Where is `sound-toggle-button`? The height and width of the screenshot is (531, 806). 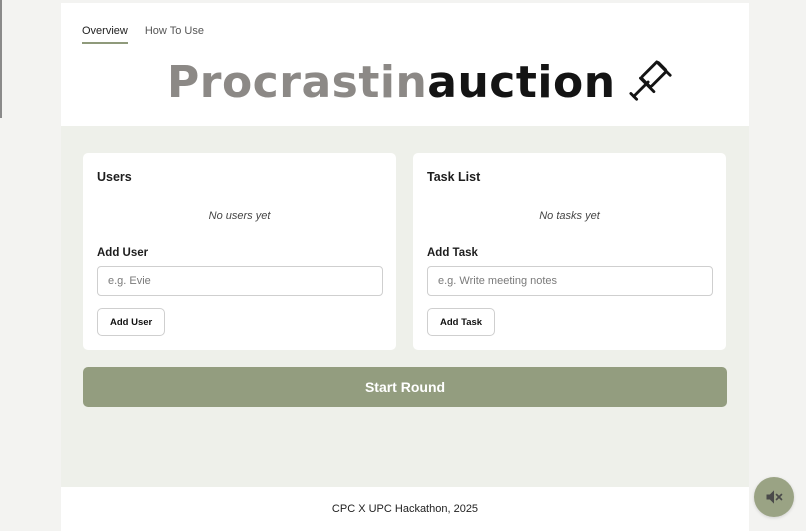
sound-toggle-button is located at coordinates (774, 497).